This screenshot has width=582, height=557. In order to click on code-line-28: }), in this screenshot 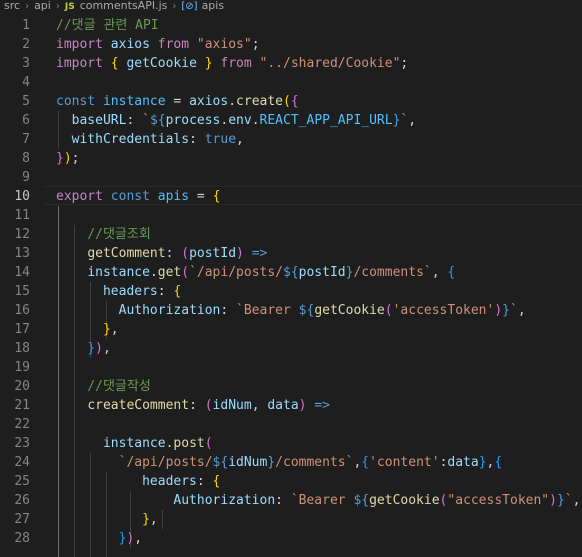, I will do `click(130, 538)`.